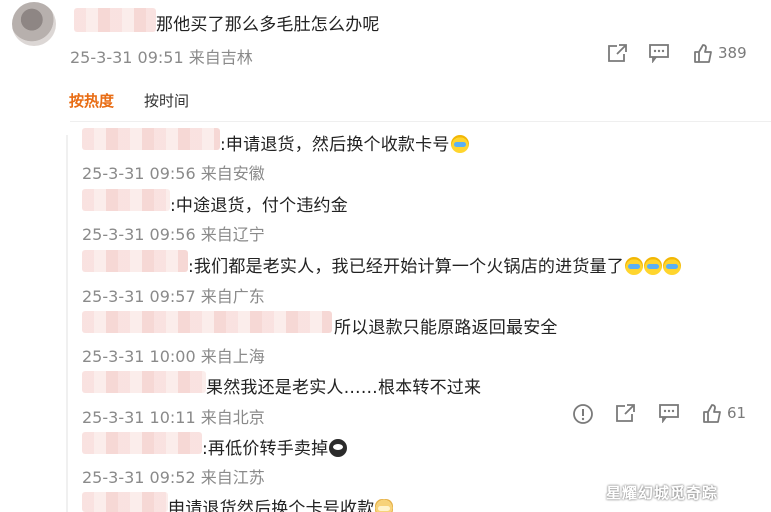 The height and width of the screenshot is (512, 771). I want to click on tab-hot: 按热度, so click(91, 100).